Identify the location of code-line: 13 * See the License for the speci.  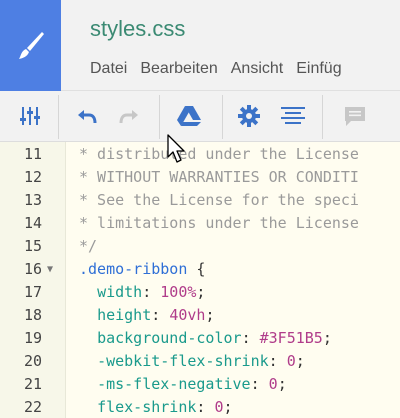
(200, 200).